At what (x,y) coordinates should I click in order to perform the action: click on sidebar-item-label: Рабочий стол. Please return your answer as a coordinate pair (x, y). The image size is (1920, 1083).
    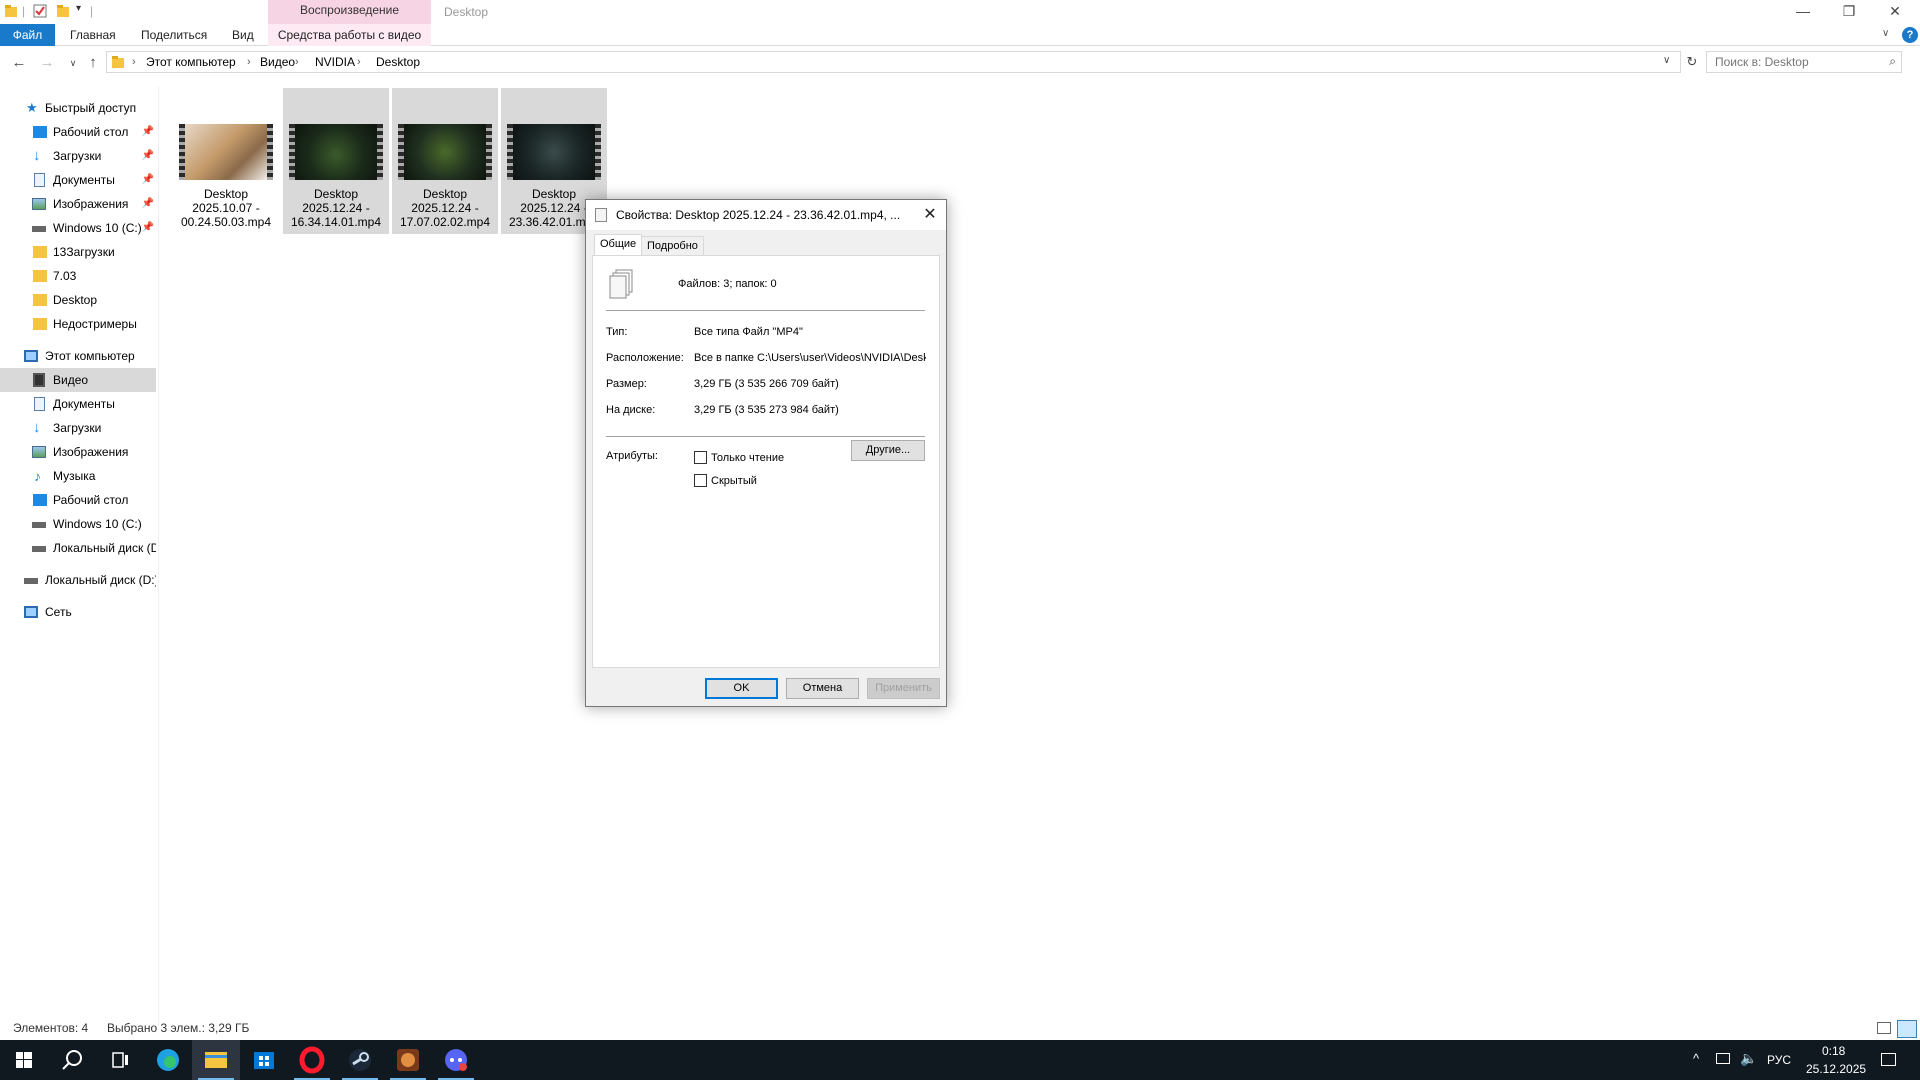
    Looking at the image, I should click on (91, 500).